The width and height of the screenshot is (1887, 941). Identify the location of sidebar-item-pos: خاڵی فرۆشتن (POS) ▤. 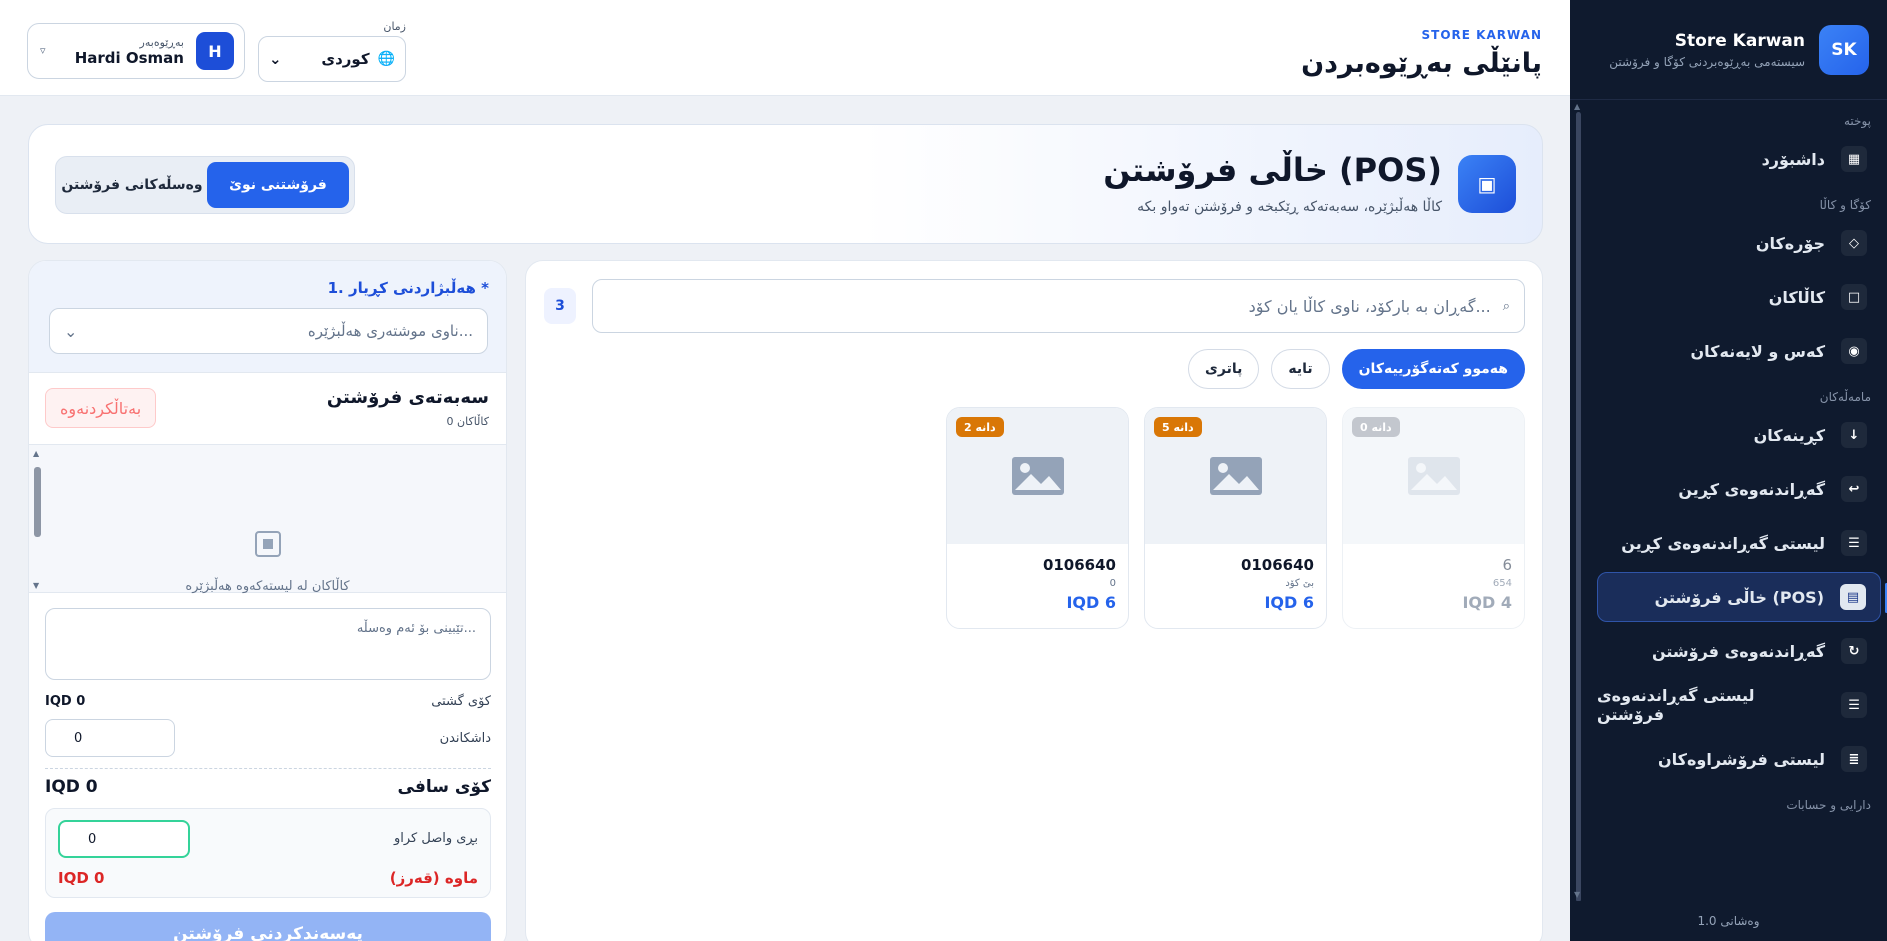
(1742, 597).